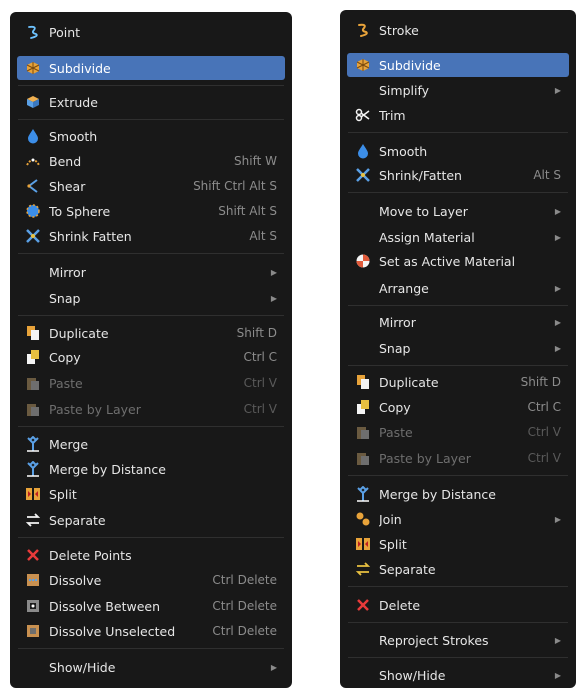 The image size is (576, 688). Describe the element at coordinates (33, 102) in the screenshot. I see `extrude-icon` at that location.